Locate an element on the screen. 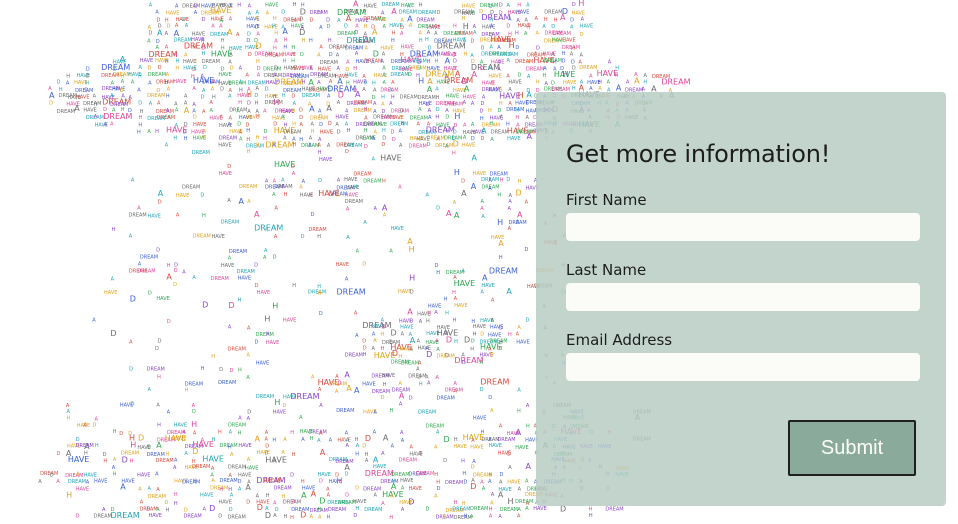  last-name-label: Last Name is located at coordinates (606, 270).